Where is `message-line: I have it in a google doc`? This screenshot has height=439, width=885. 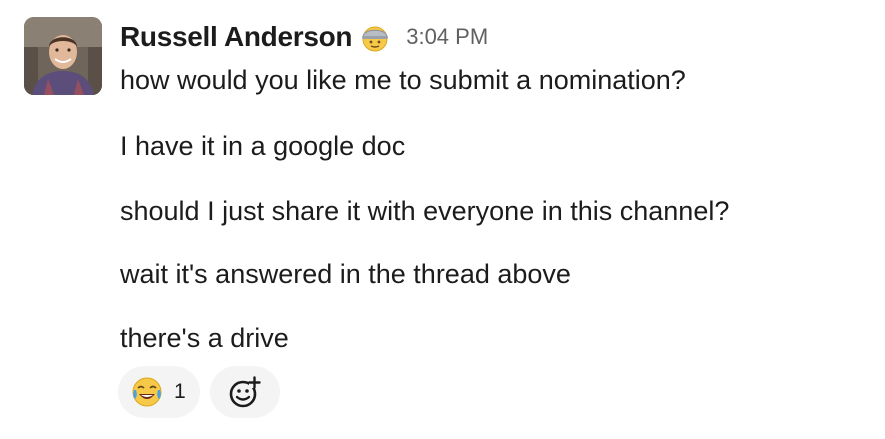
message-line: I have it in a google doc is located at coordinates (263, 146).